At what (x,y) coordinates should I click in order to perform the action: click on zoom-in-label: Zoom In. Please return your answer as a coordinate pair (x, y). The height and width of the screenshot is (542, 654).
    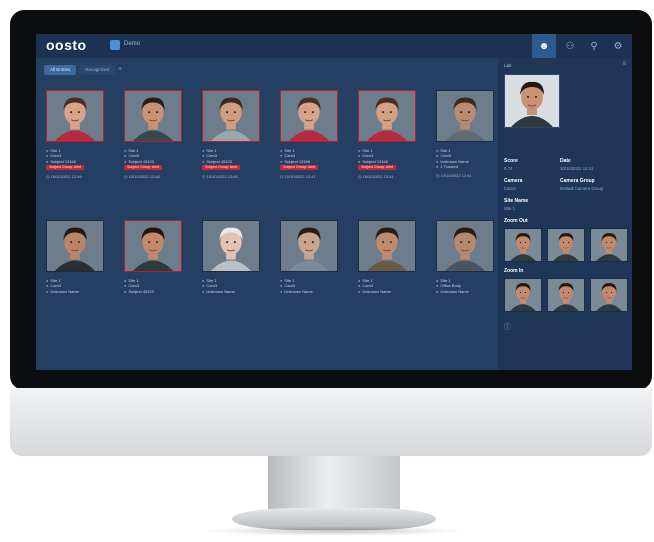
    Looking at the image, I should click on (514, 271).